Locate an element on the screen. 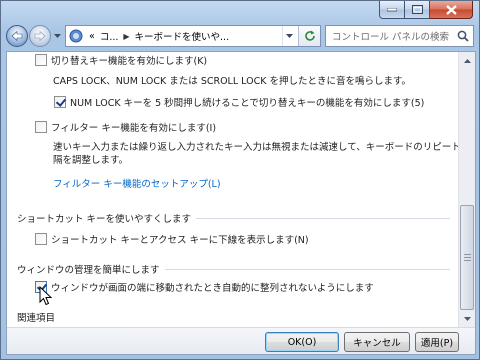 This screenshot has width=480, height=360. underline-shortcuts-checkbox is located at coordinates (41, 239).